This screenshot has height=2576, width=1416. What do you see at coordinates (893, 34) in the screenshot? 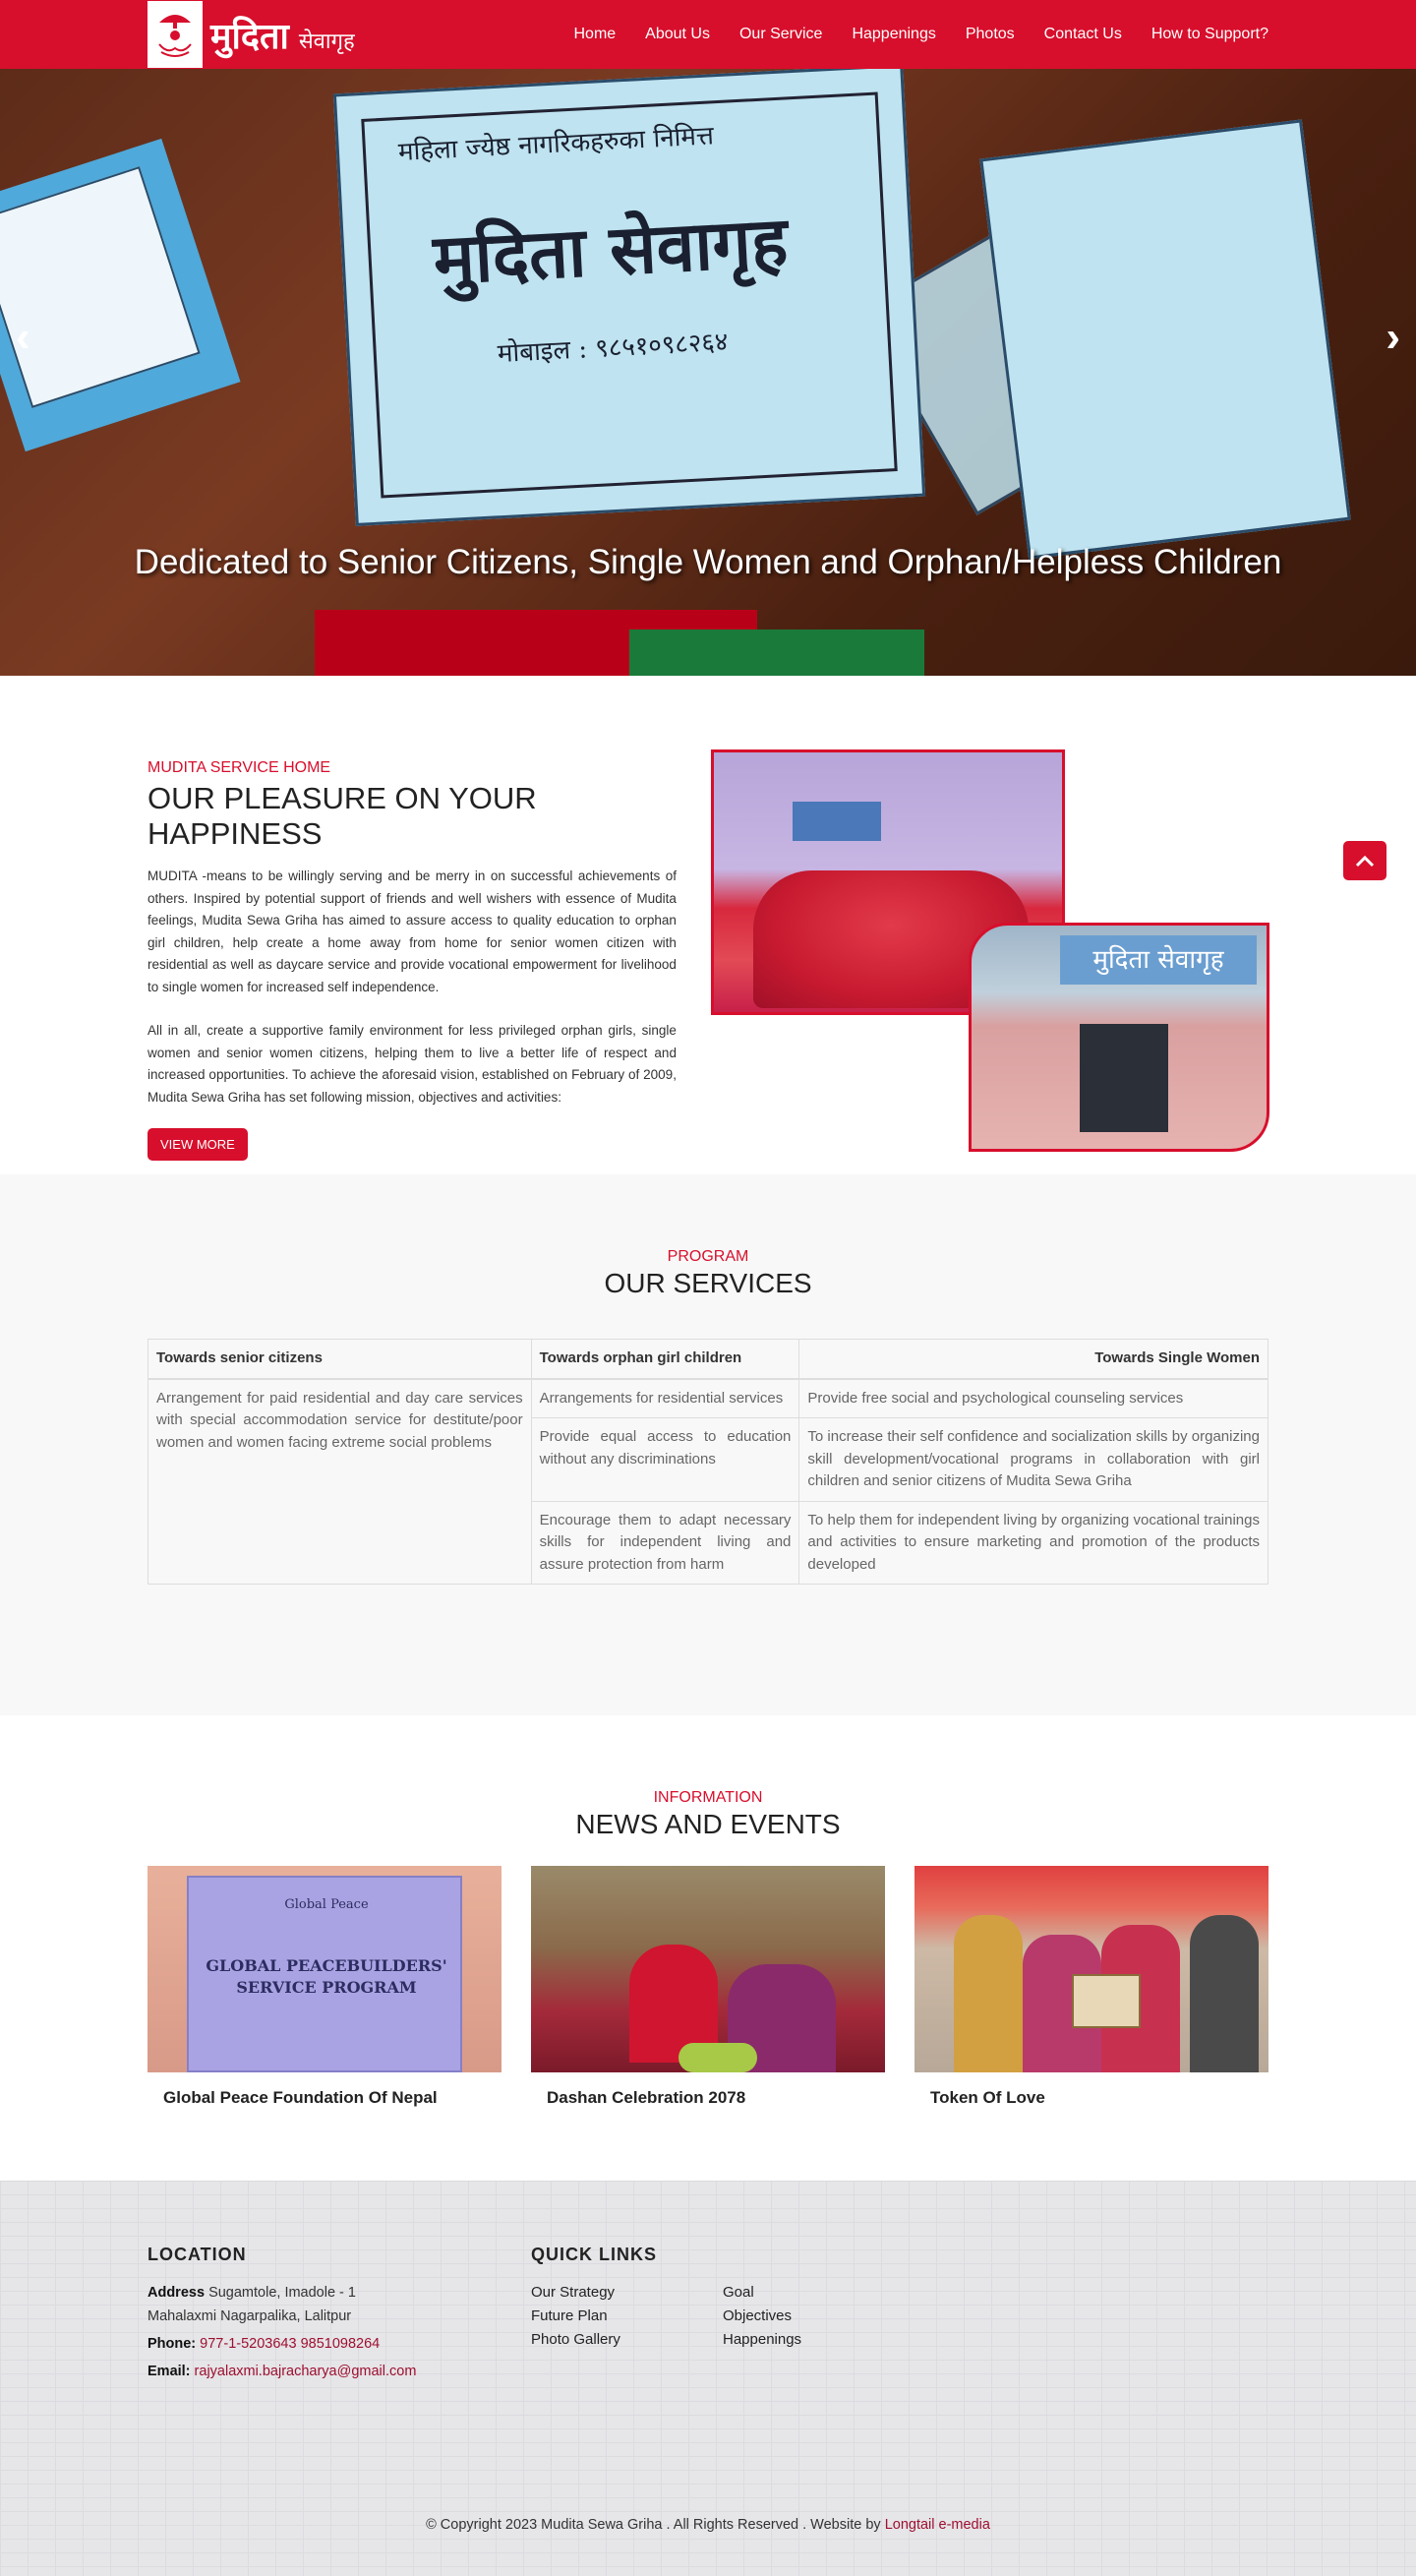
I see `nav-happenings: Happenings` at bounding box center [893, 34].